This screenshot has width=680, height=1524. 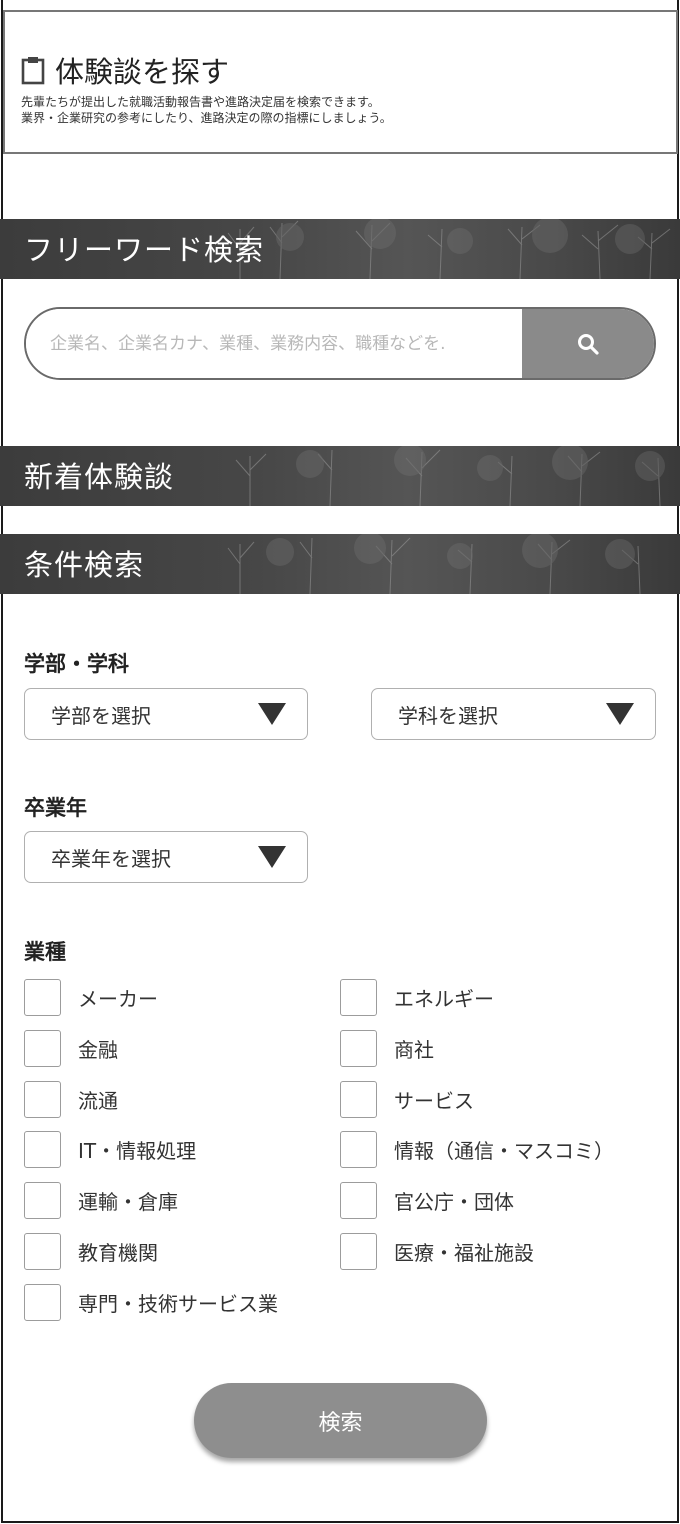 I want to click on page-description-line: 先輩たちが提出した就職活動報告書や進路決定届を検索できます。, so click(x=200, y=102).